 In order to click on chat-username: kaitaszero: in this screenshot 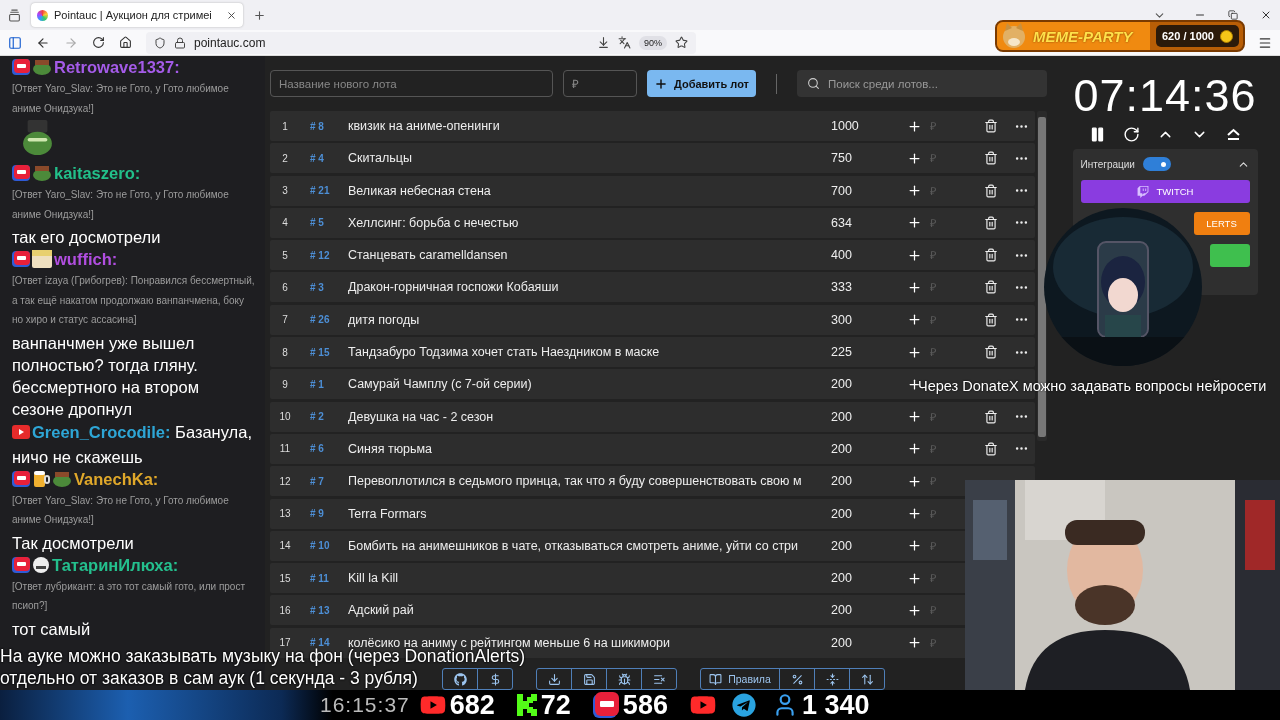, I will do `click(97, 173)`.